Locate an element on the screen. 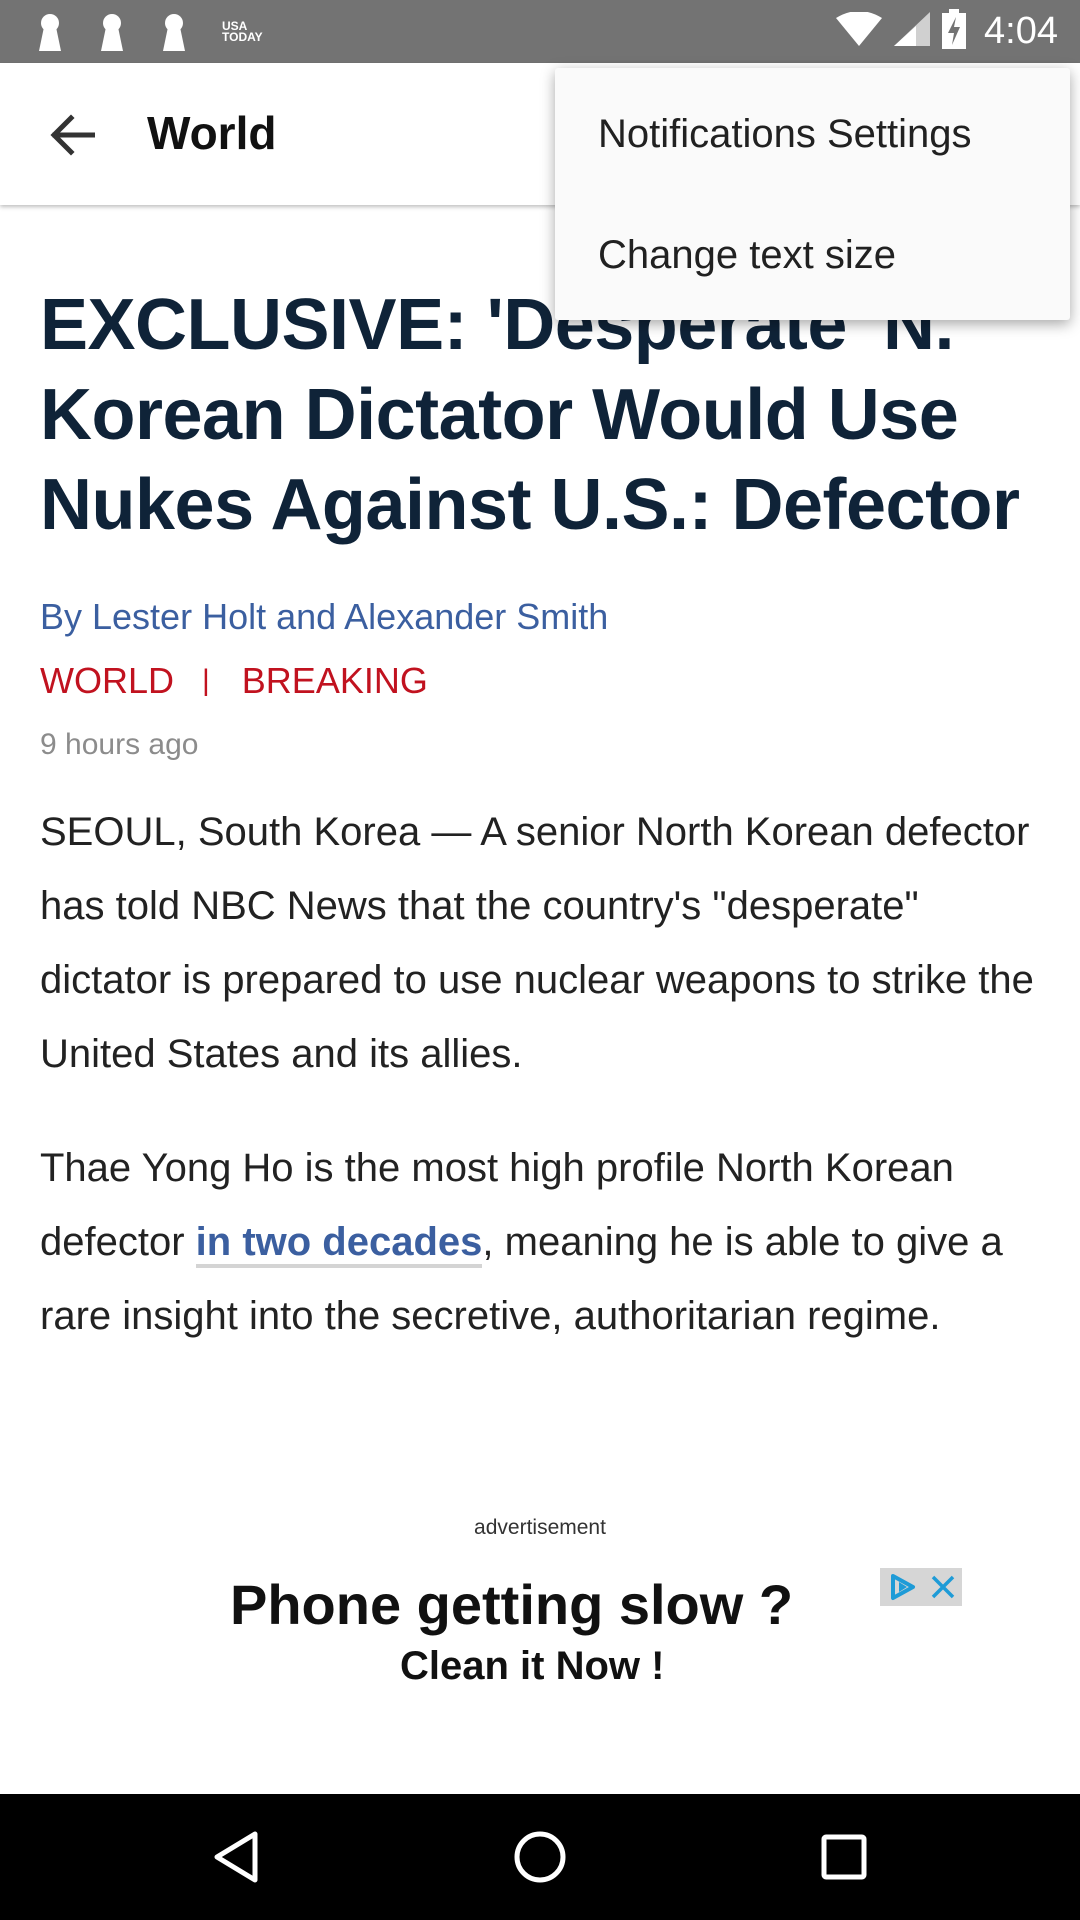 The width and height of the screenshot is (1080, 1920). tag-breaking: BREAKING is located at coordinates (335, 681).